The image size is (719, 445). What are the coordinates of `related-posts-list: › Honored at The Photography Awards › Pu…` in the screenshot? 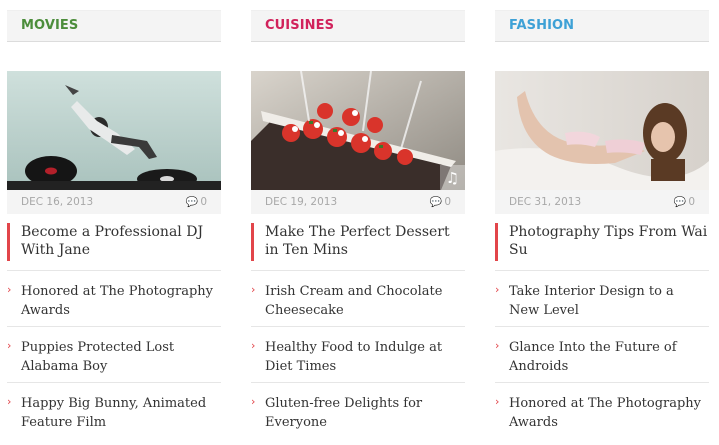 It's located at (114, 354).